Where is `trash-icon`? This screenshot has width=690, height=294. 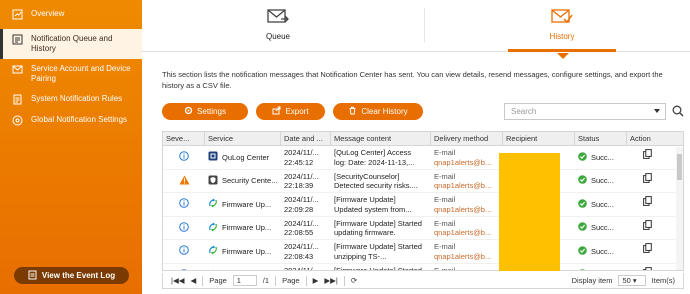 trash-icon is located at coordinates (352, 111).